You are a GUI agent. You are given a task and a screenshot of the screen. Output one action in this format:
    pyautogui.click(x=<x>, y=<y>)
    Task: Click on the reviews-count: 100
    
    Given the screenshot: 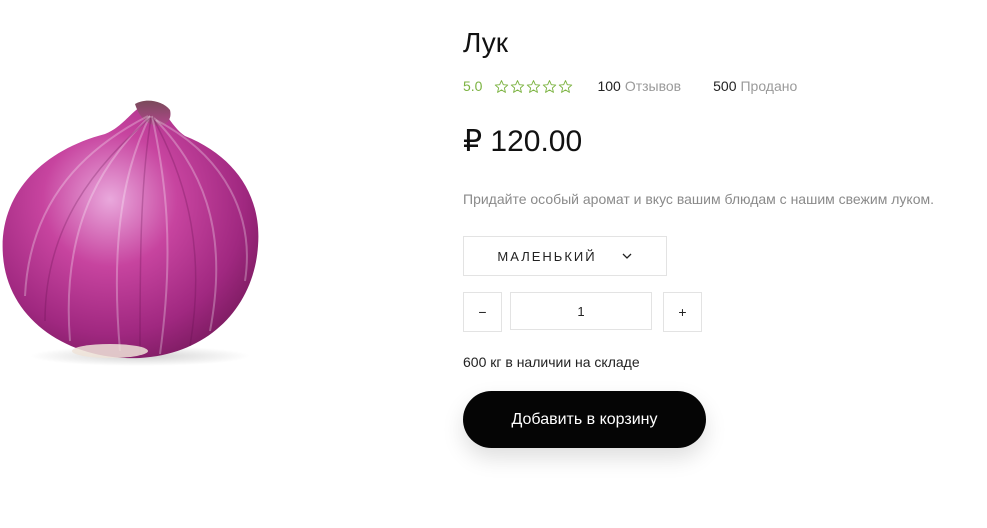 What is the action you would take?
    pyautogui.click(x=609, y=86)
    